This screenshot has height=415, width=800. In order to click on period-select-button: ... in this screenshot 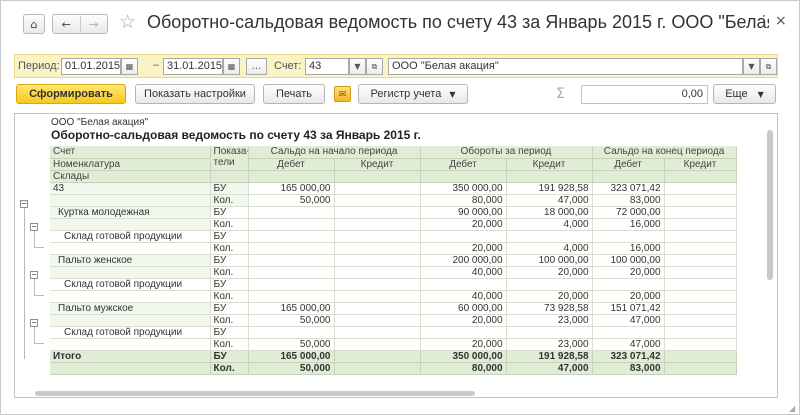, I will do `click(256, 66)`.